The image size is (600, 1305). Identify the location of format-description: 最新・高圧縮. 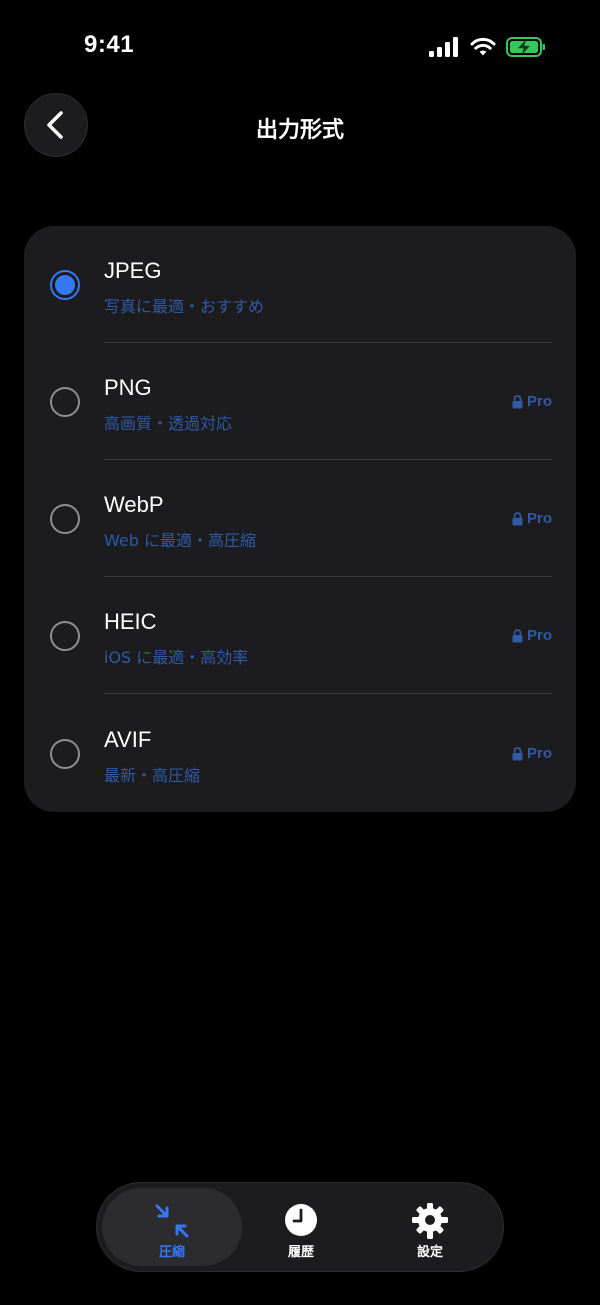
(152, 775).